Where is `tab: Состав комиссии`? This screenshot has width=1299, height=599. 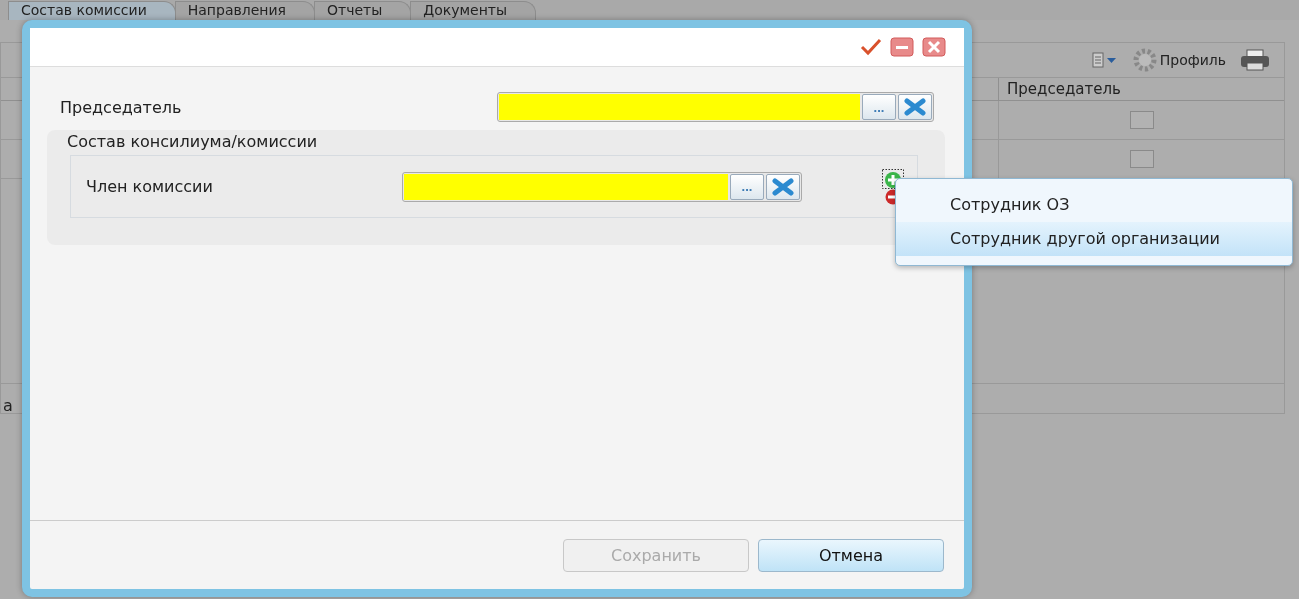
tab: Состав комиссии is located at coordinates (92, 10).